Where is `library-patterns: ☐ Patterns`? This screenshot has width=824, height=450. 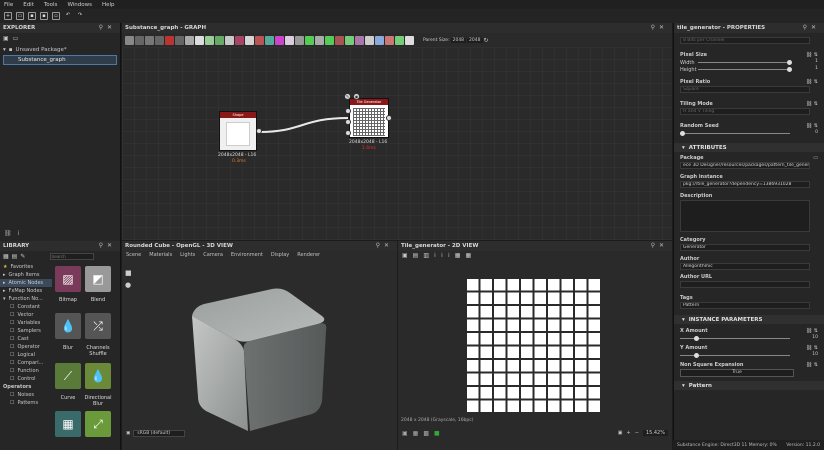
library-patterns: ☐ Patterns is located at coordinates (26, 403).